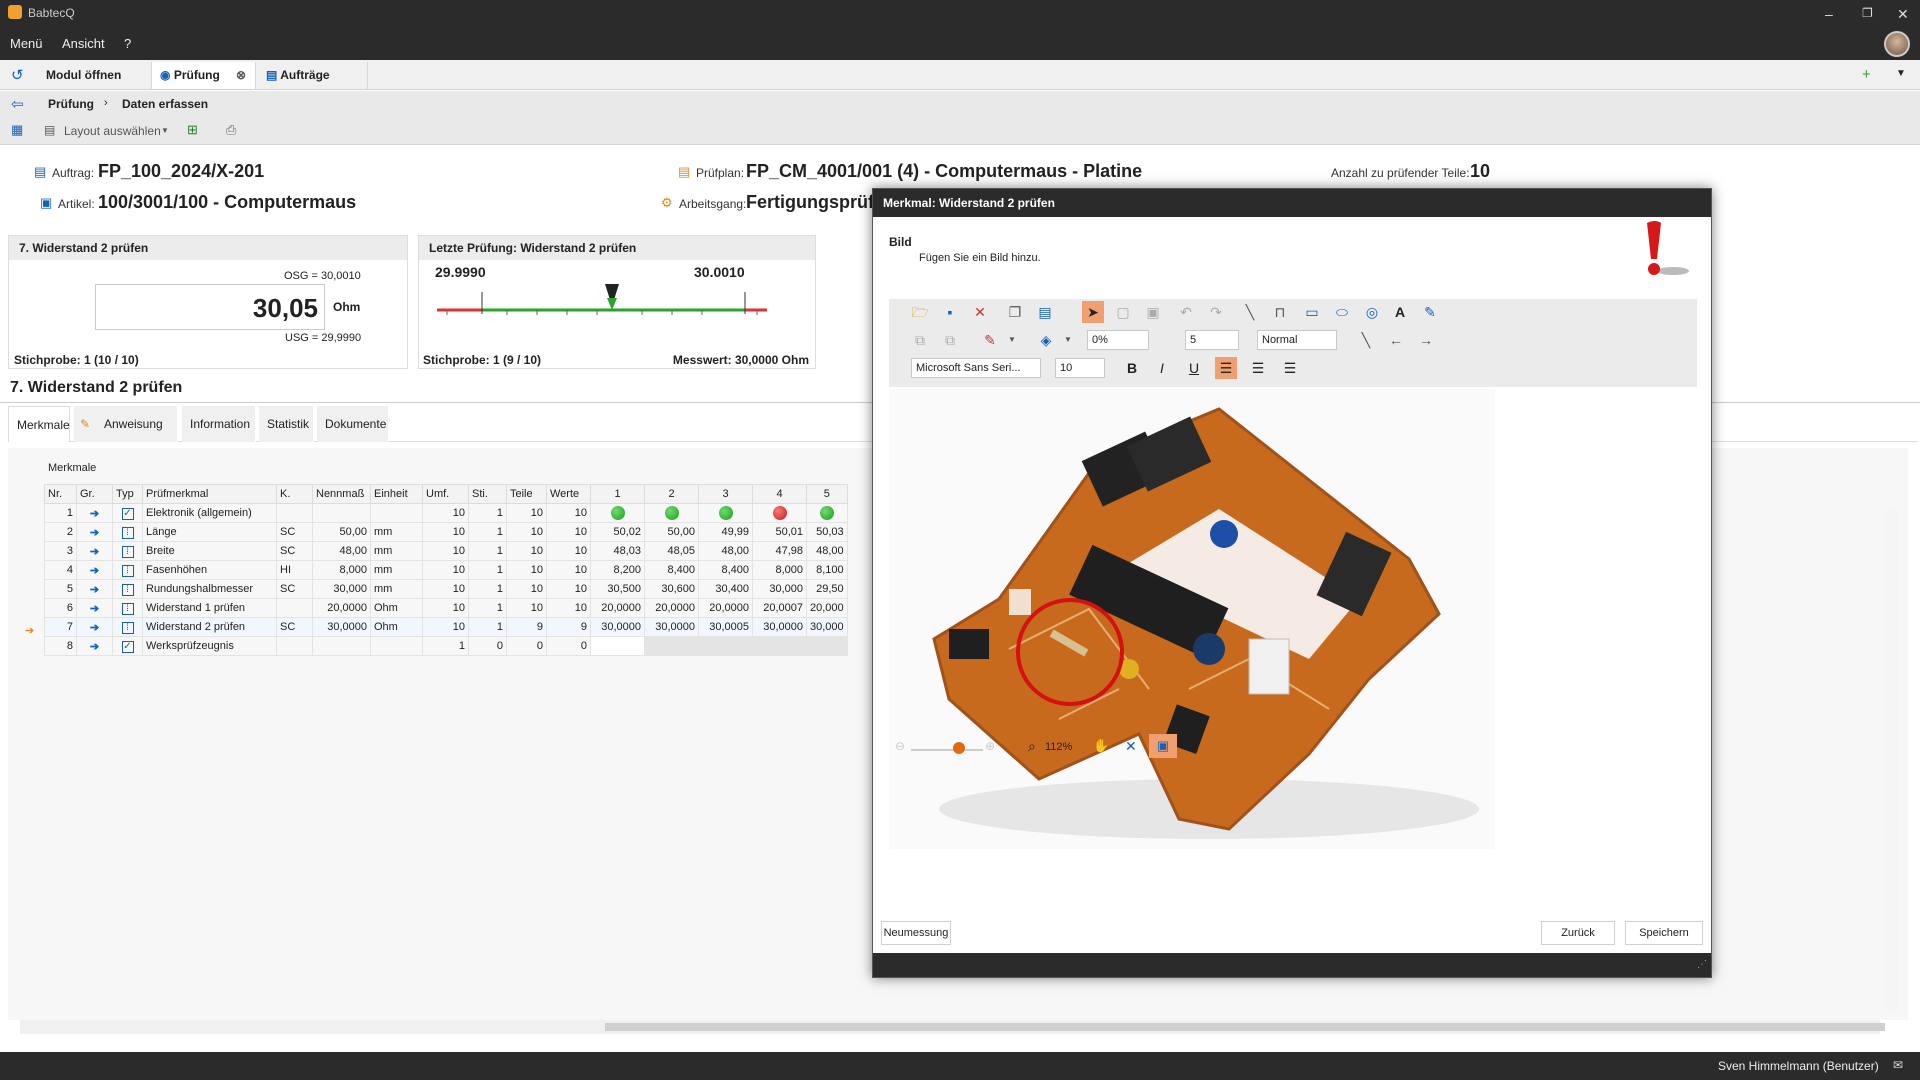 The height and width of the screenshot is (1080, 1920). What do you see at coordinates (1118, 340) in the screenshot?
I see `opacity-select: 0%` at bounding box center [1118, 340].